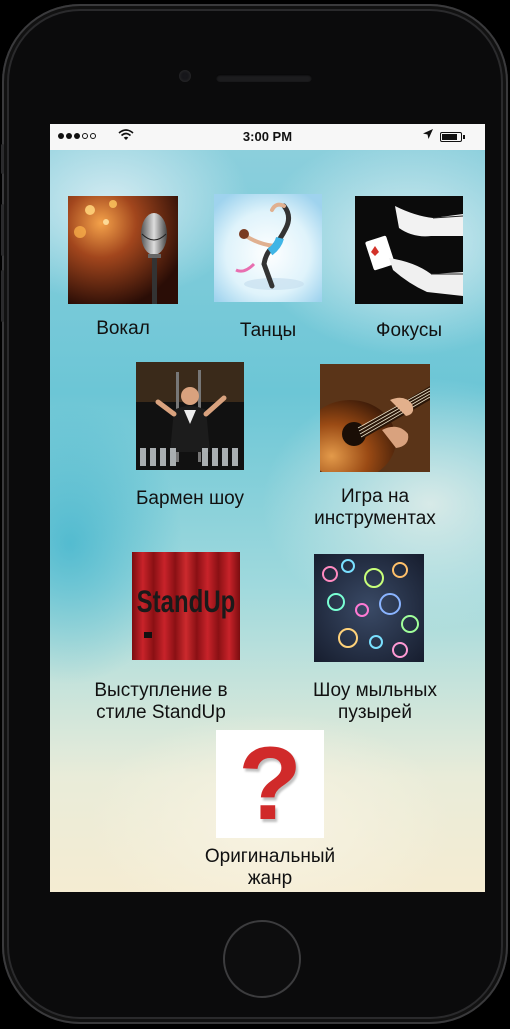 The width and height of the screenshot is (510, 1029). I want to click on front-camera, so click(185, 76).